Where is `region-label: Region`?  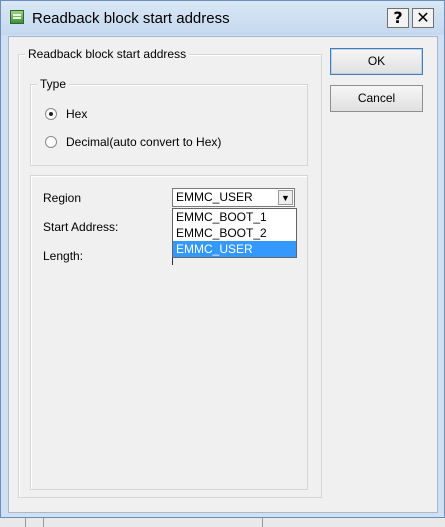 region-label: Region is located at coordinates (62, 198).